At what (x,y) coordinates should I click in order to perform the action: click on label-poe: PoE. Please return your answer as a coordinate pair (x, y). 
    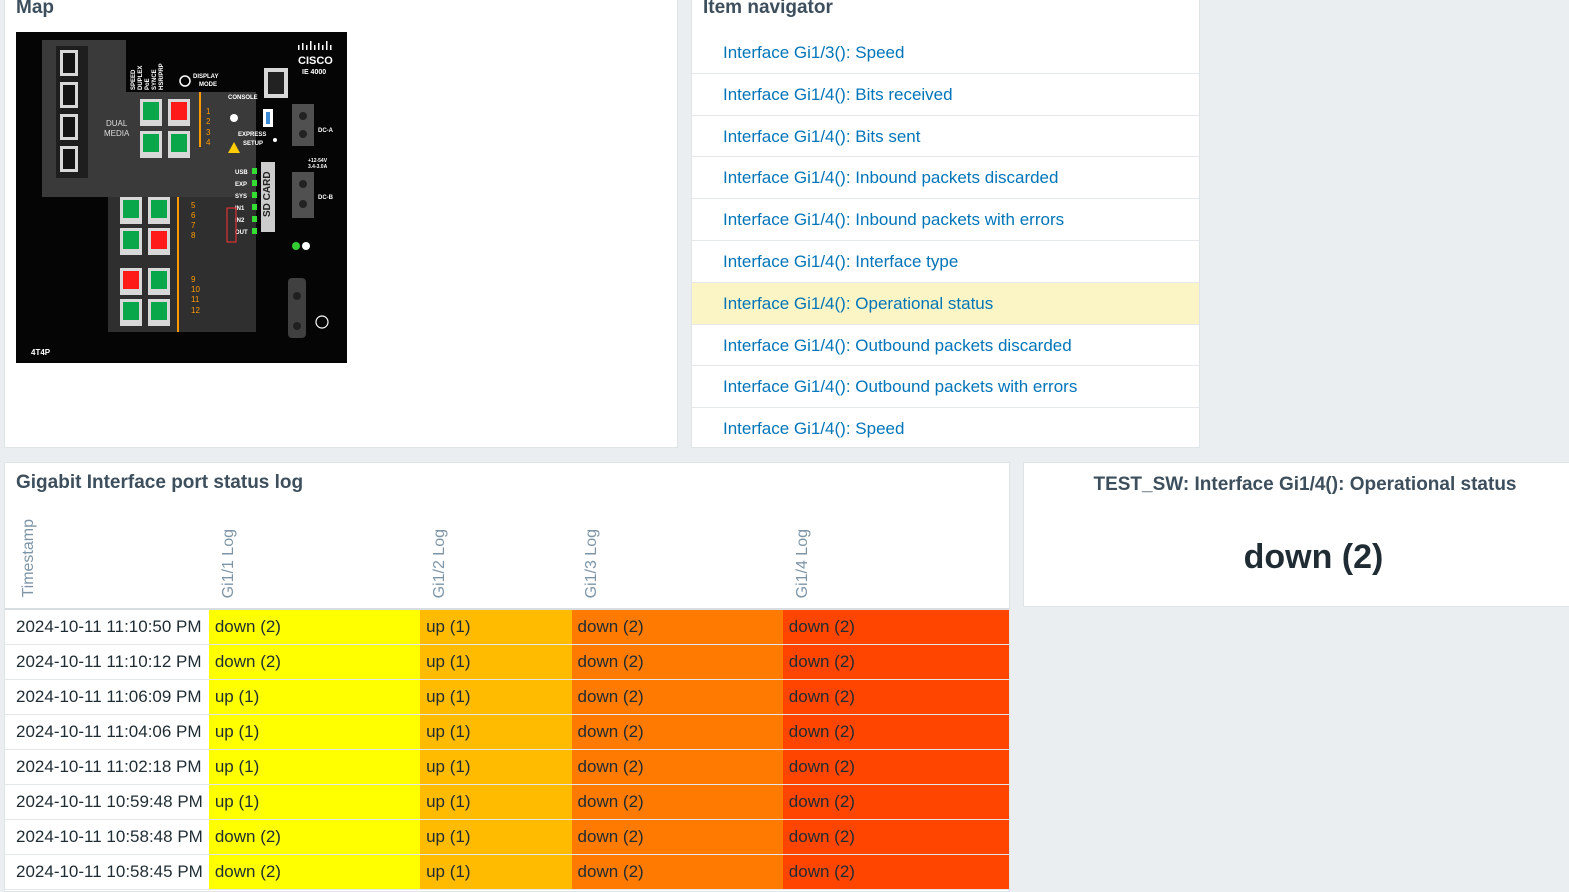
    Looking at the image, I should click on (148, 84).